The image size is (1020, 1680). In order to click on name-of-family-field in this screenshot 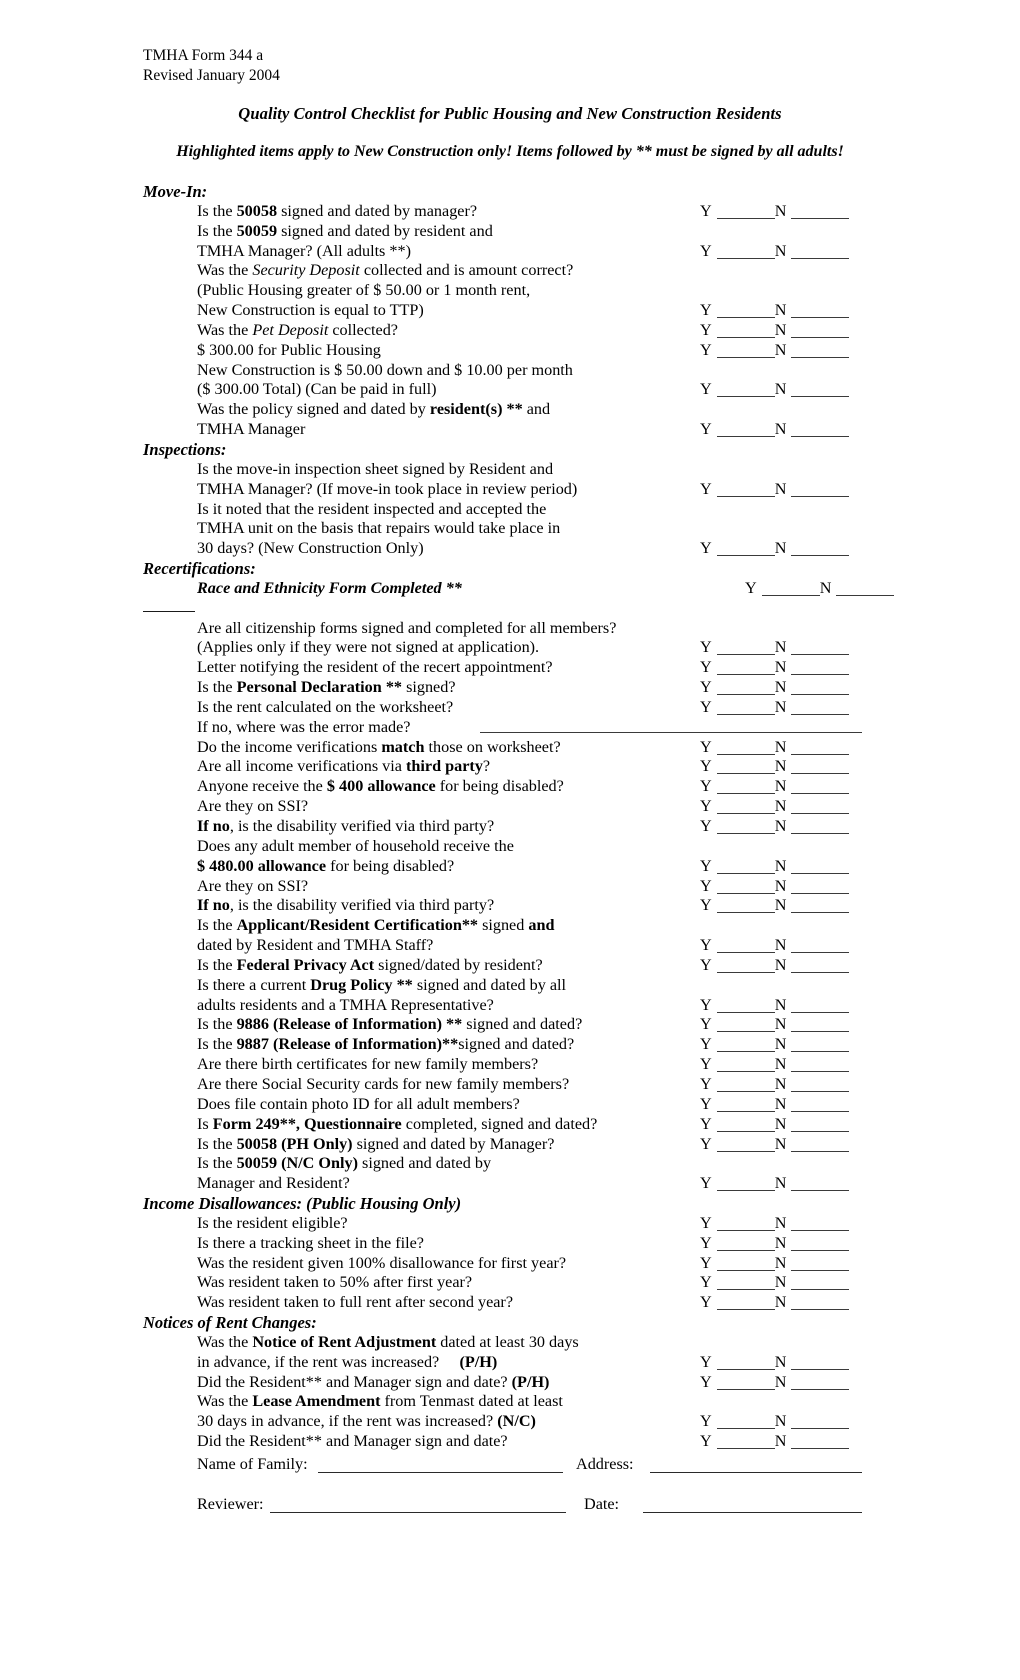, I will do `click(440, 1472)`.